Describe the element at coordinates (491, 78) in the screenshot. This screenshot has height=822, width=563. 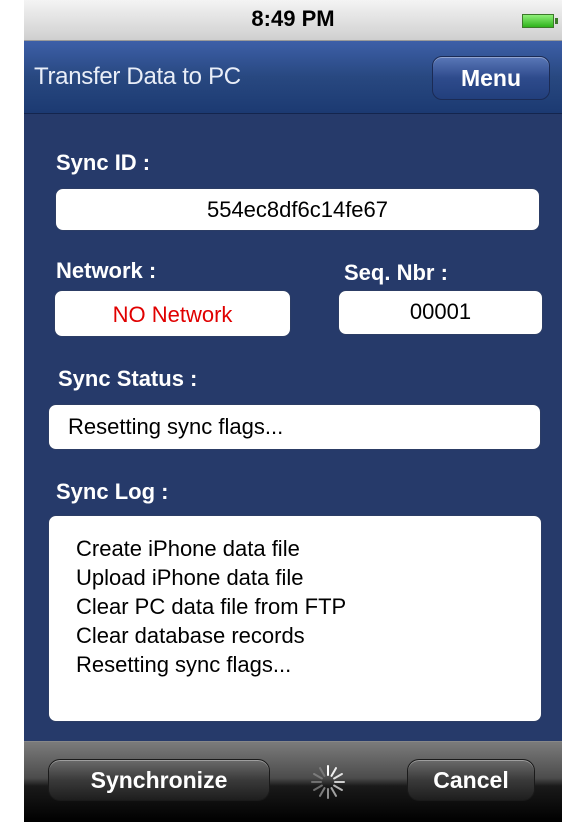
I see `menu-button: Menu` at that location.